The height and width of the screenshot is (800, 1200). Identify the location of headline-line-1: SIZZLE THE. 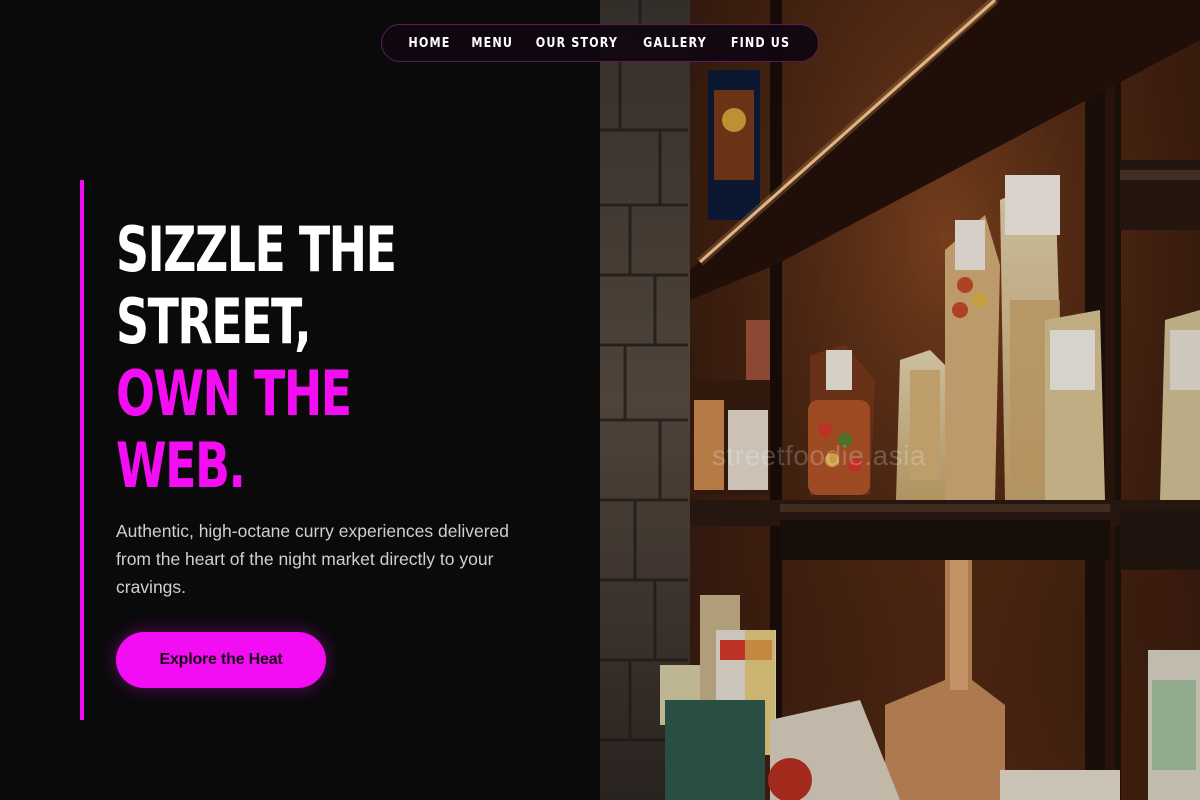
(256, 249).